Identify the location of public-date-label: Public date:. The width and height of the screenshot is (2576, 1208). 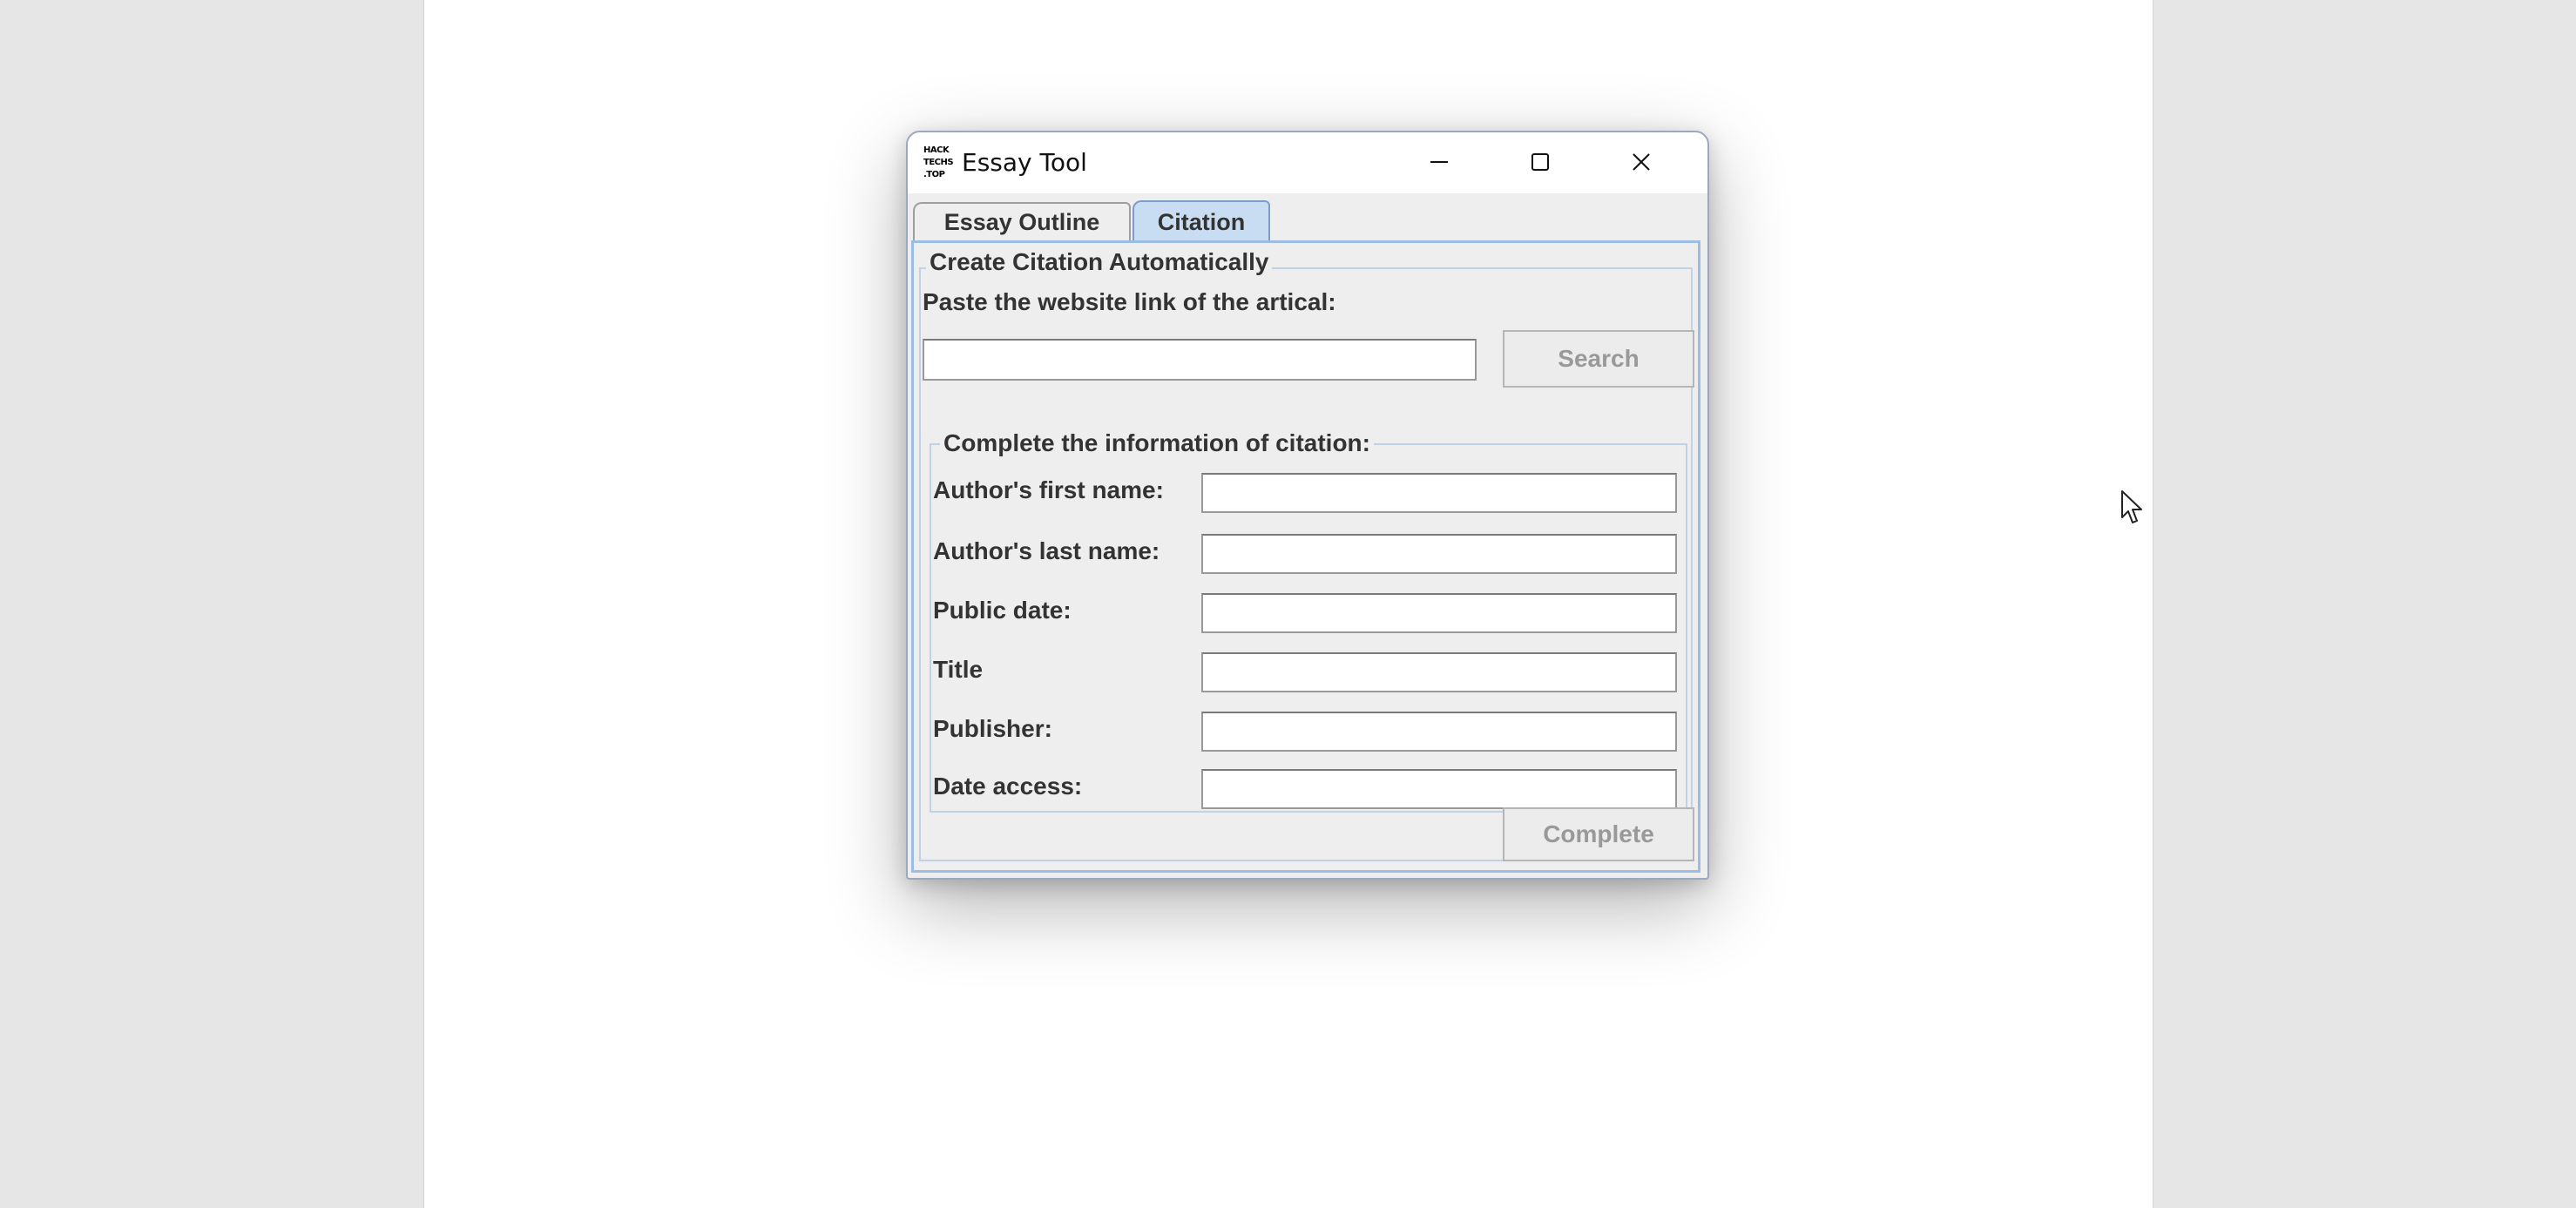
(1002, 610).